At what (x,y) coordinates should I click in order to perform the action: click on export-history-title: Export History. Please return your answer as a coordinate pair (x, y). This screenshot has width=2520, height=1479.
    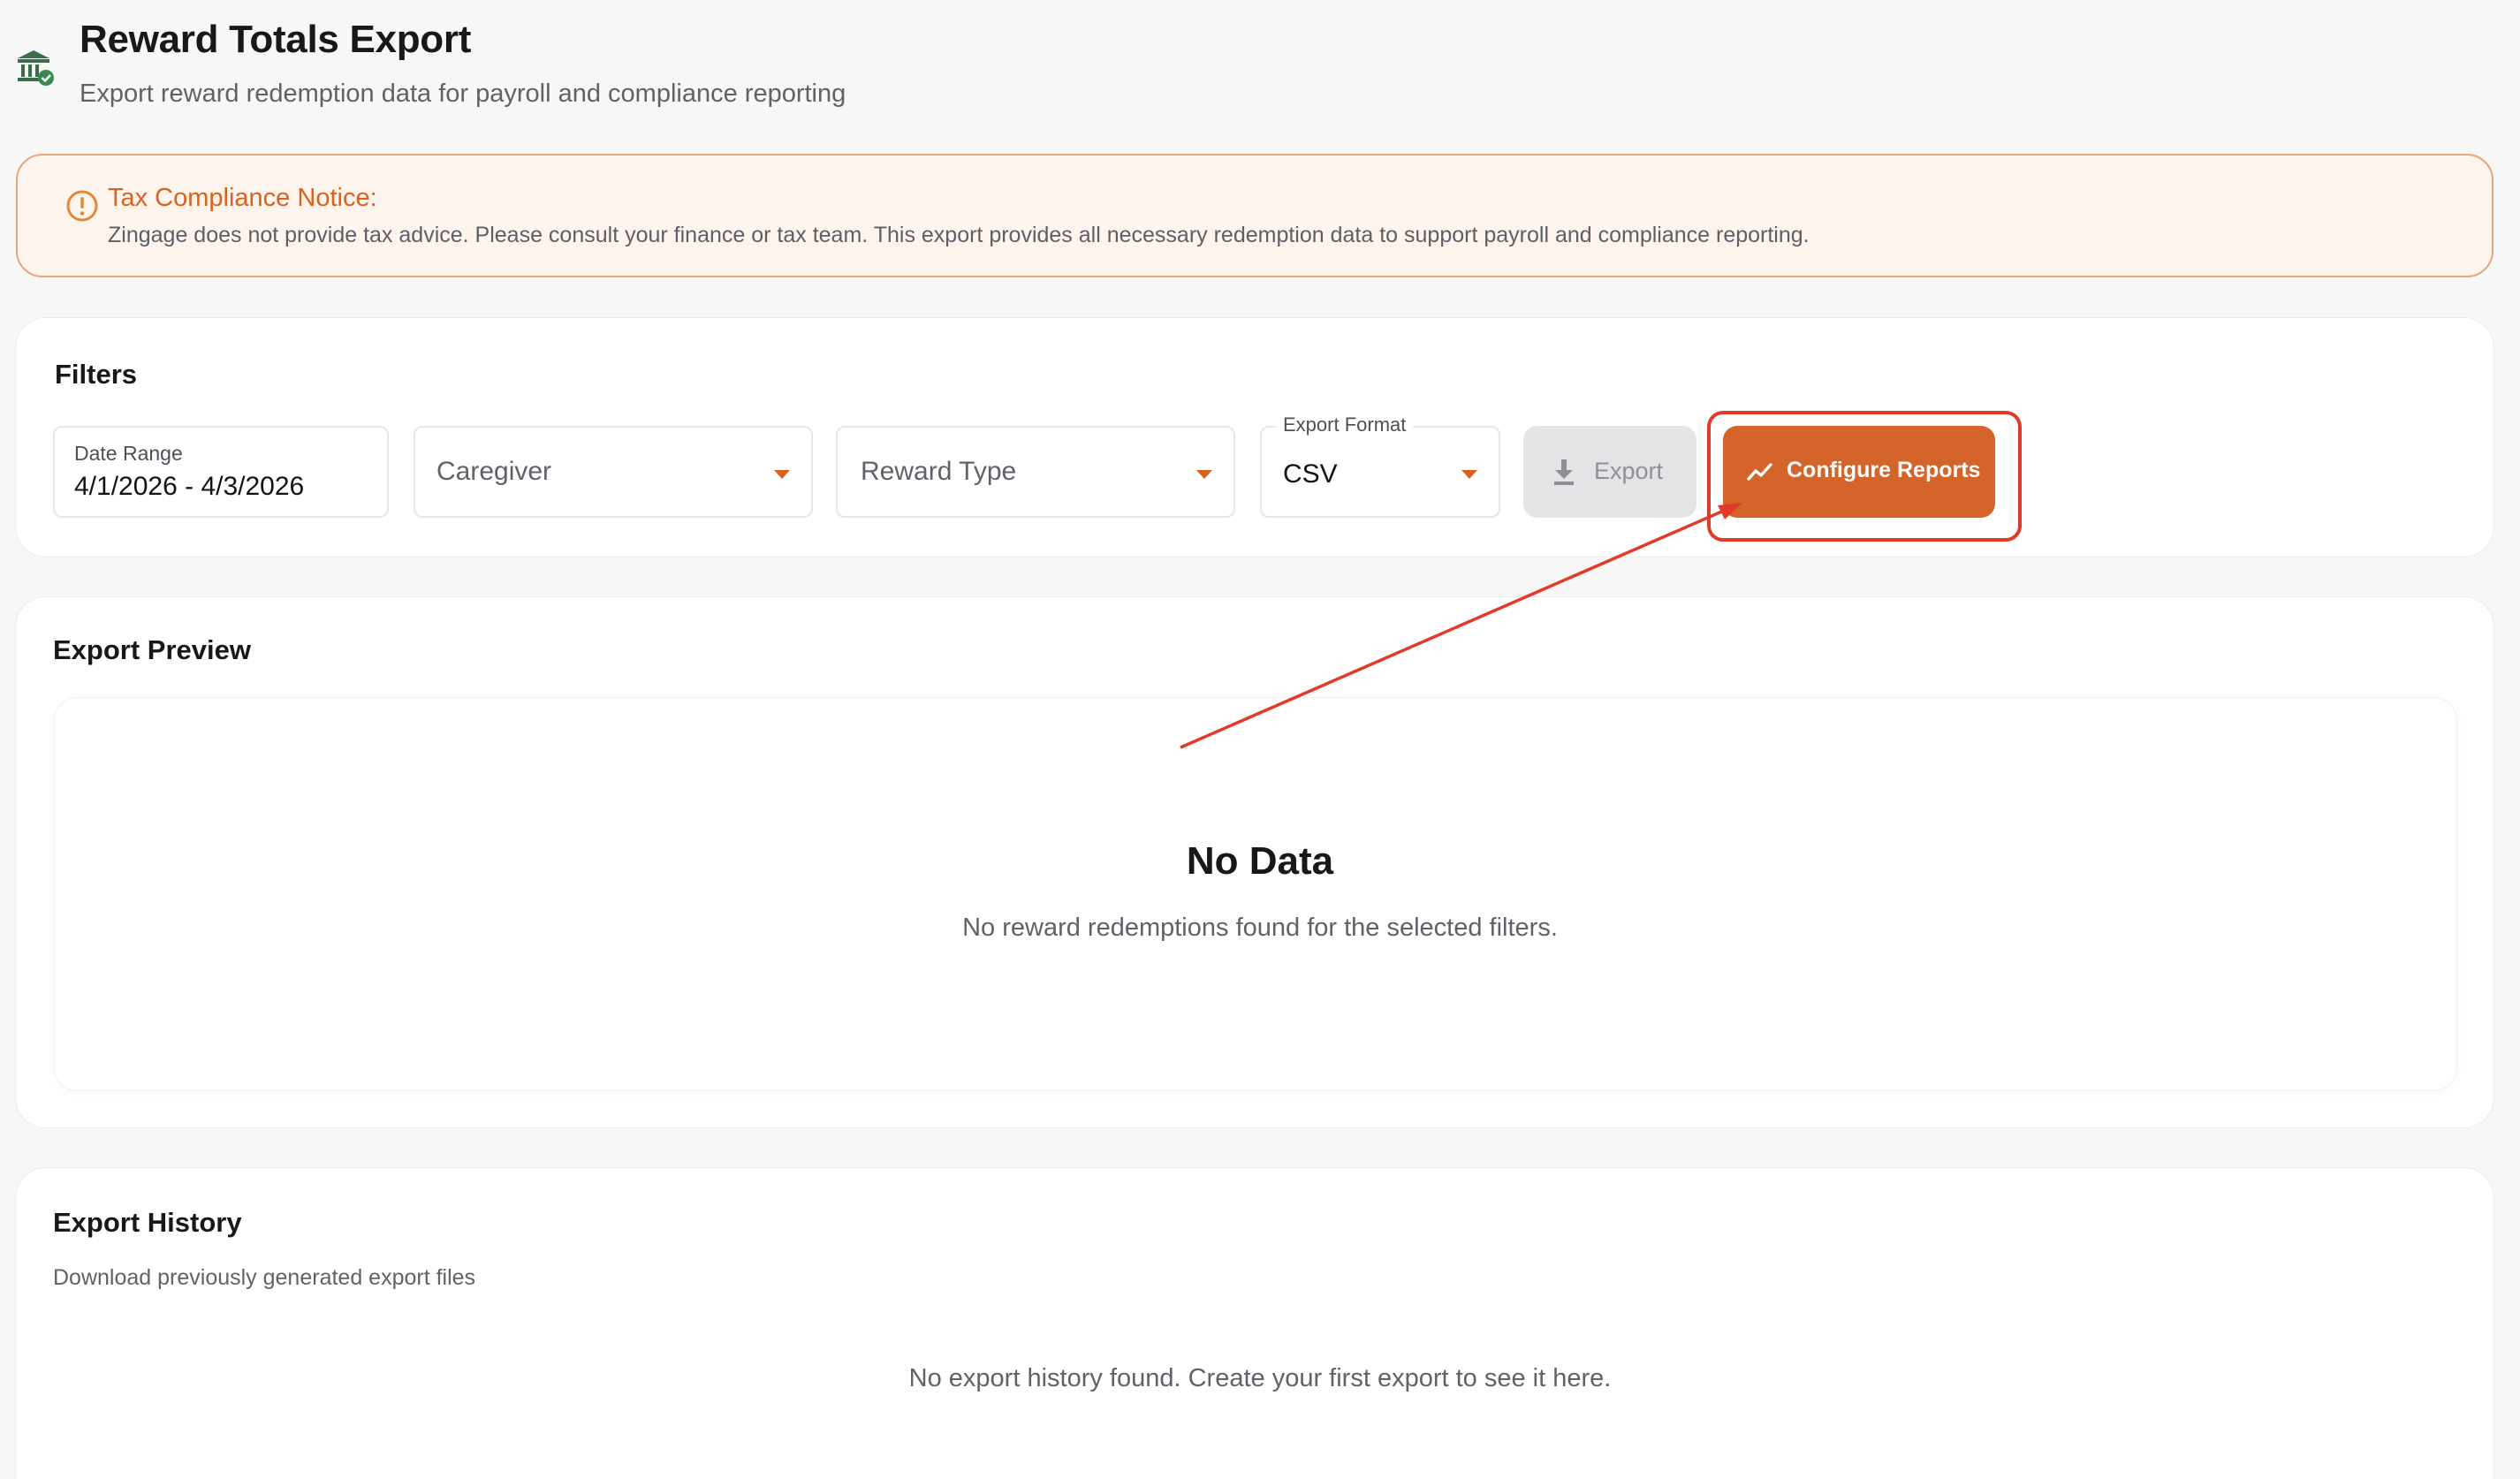
    Looking at the image, I should click on (147, 1222).